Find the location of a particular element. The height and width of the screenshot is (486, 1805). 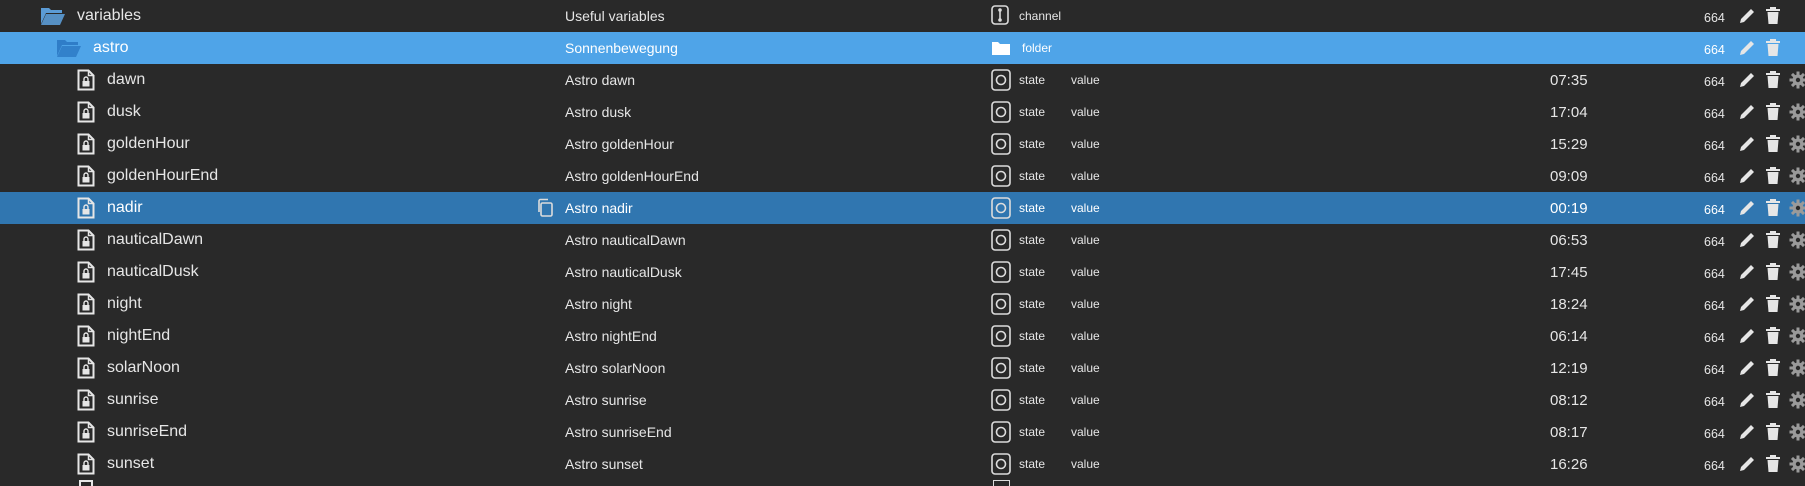

object-value: 12:19 is located at coordinates (1569, 368).